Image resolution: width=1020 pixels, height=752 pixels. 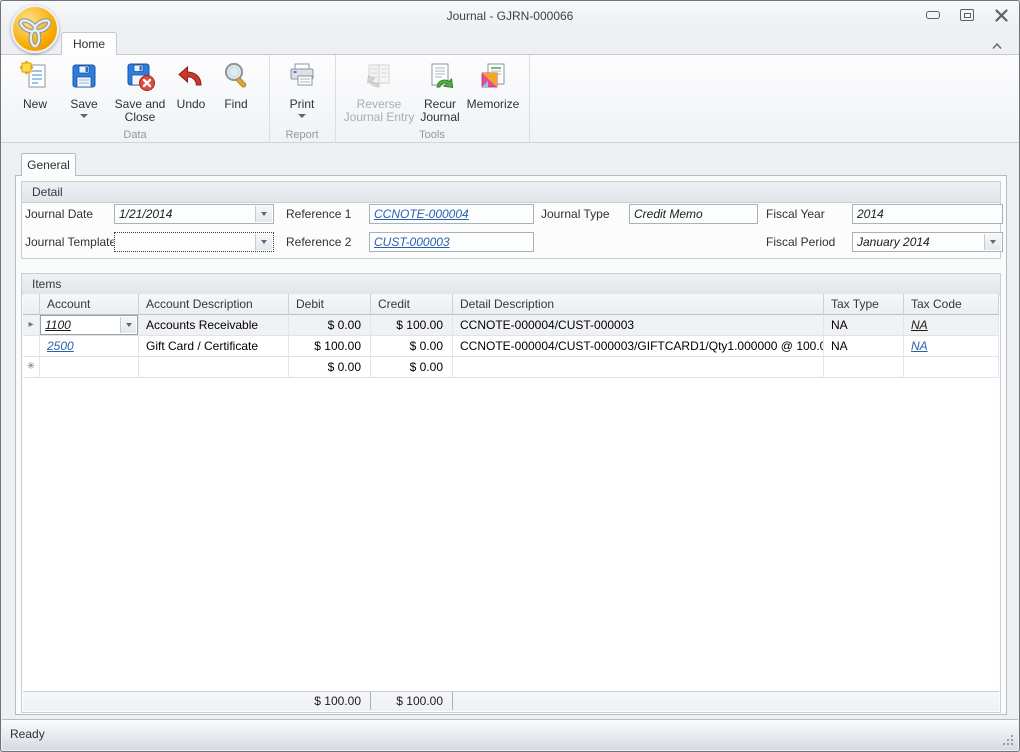 I want to click on save-and-close-button: Save and Close, so click(x=140, y=97).